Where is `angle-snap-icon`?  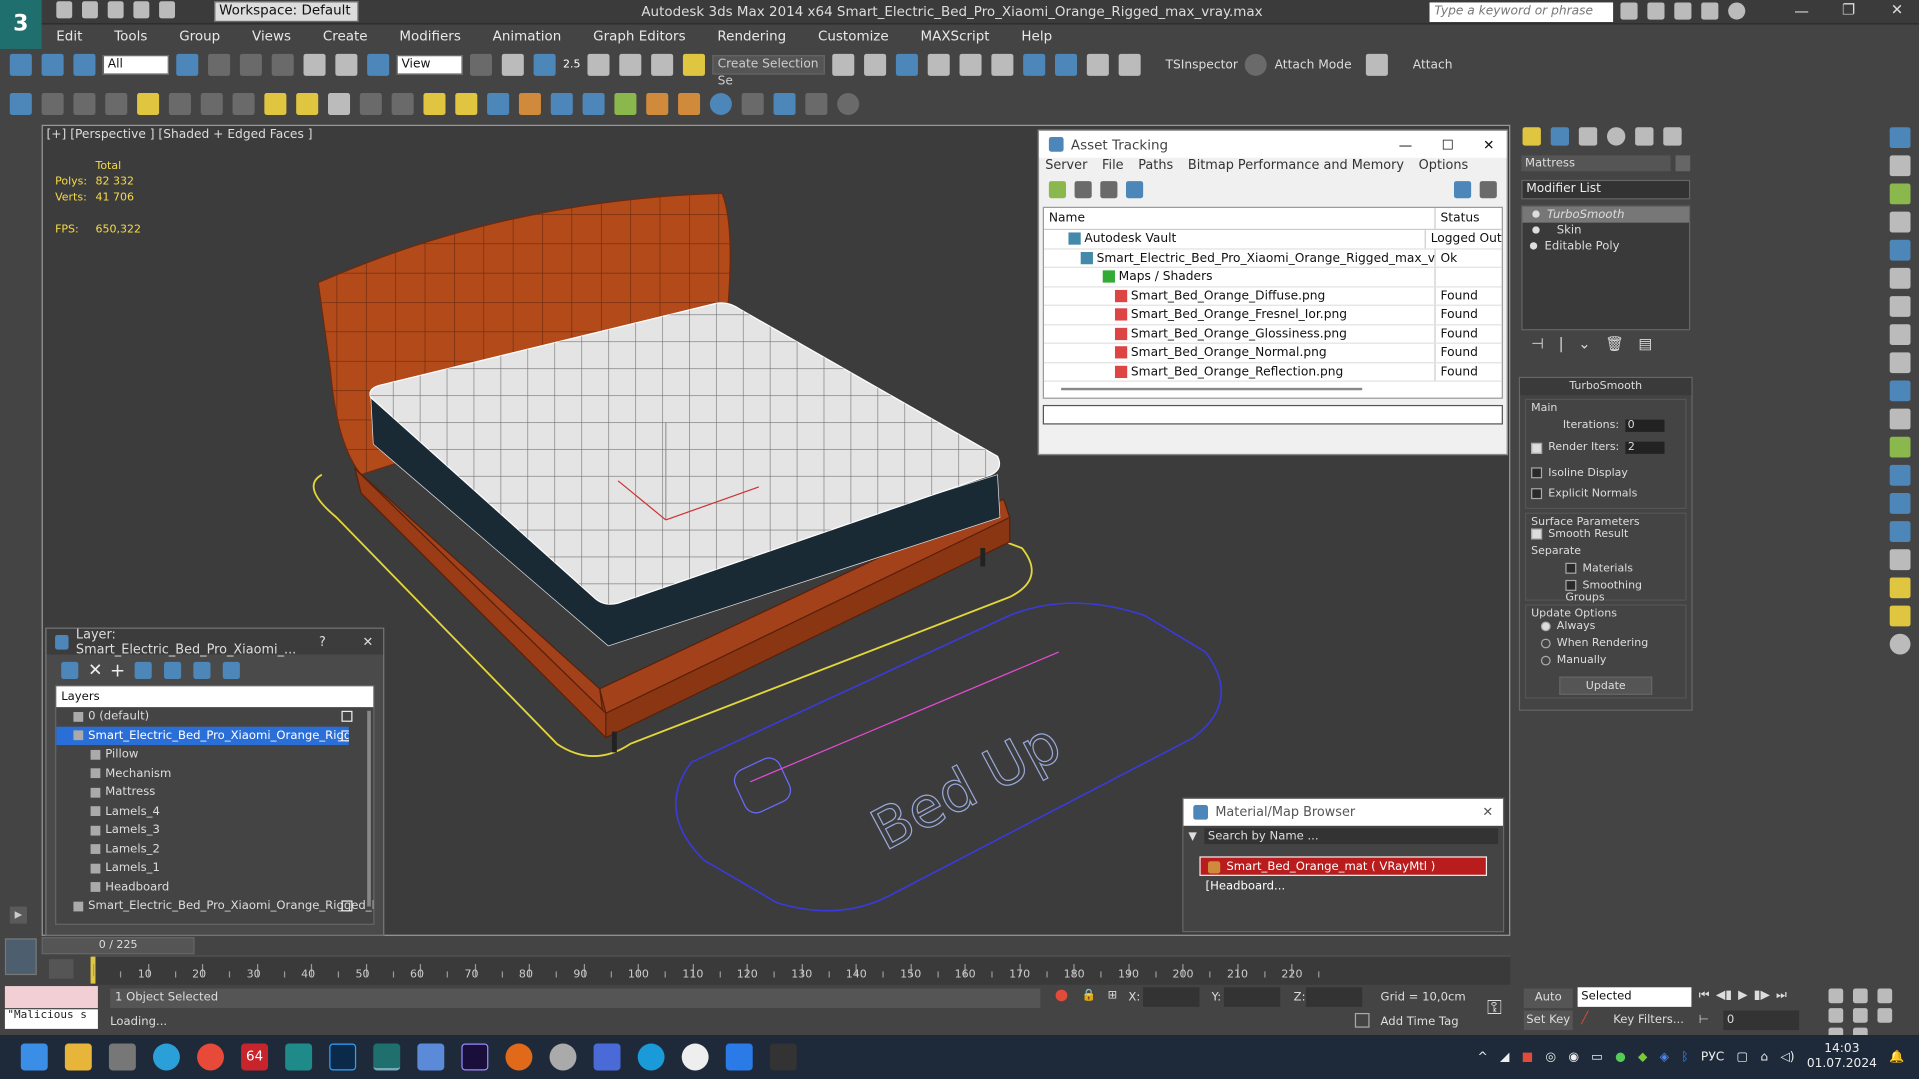
angle-snap-icon is located at coordinates (598, 64).